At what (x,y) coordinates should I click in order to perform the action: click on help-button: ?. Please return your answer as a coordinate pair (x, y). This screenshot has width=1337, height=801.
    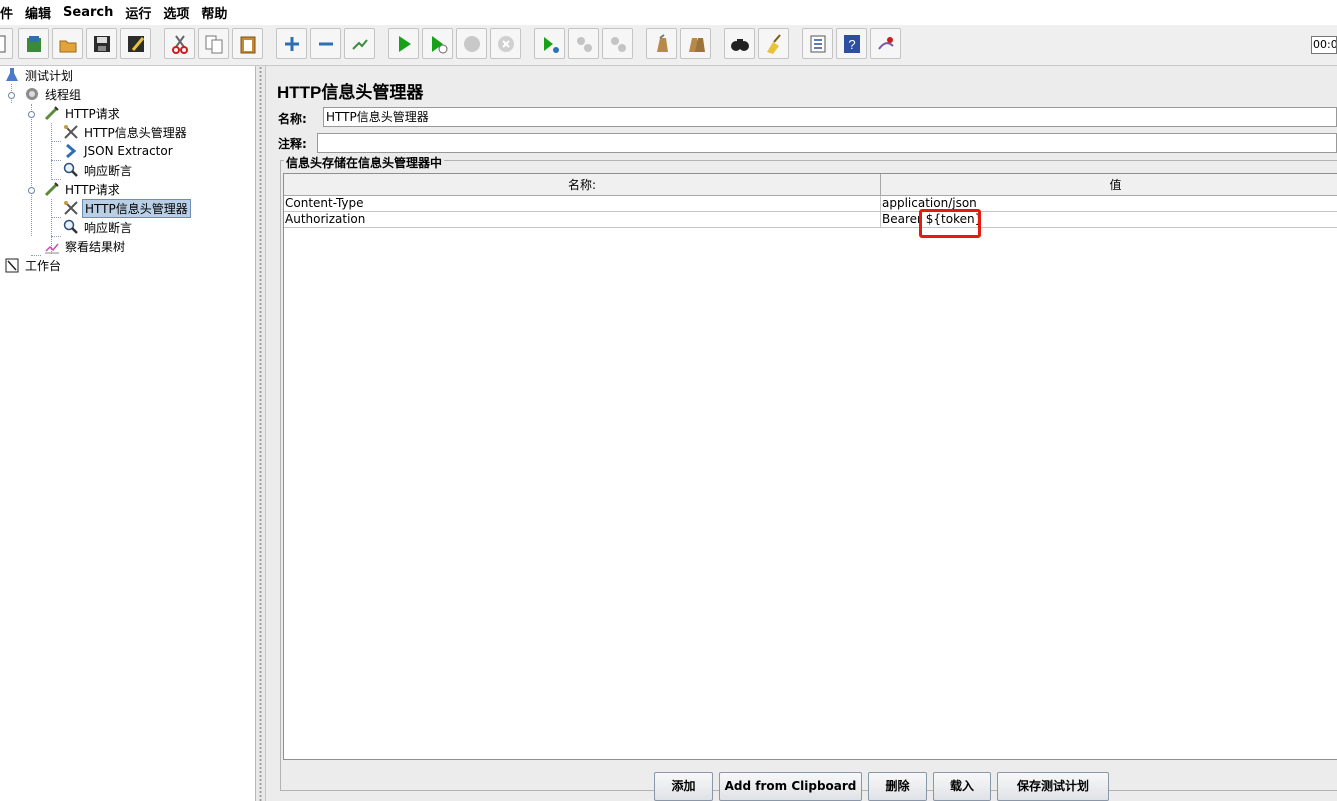
    Looking at the image, I should click on (851, 43).